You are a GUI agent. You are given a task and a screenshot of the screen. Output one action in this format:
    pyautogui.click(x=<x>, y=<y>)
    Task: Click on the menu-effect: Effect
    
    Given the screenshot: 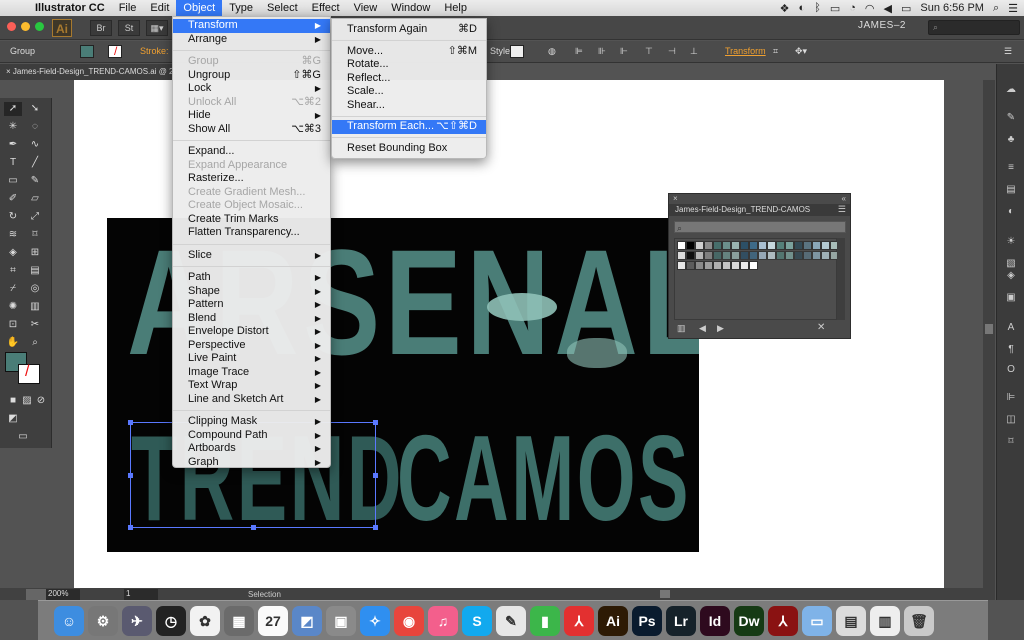 What is the action you would take?
    pyautogui.click(x=326, y=8)
    